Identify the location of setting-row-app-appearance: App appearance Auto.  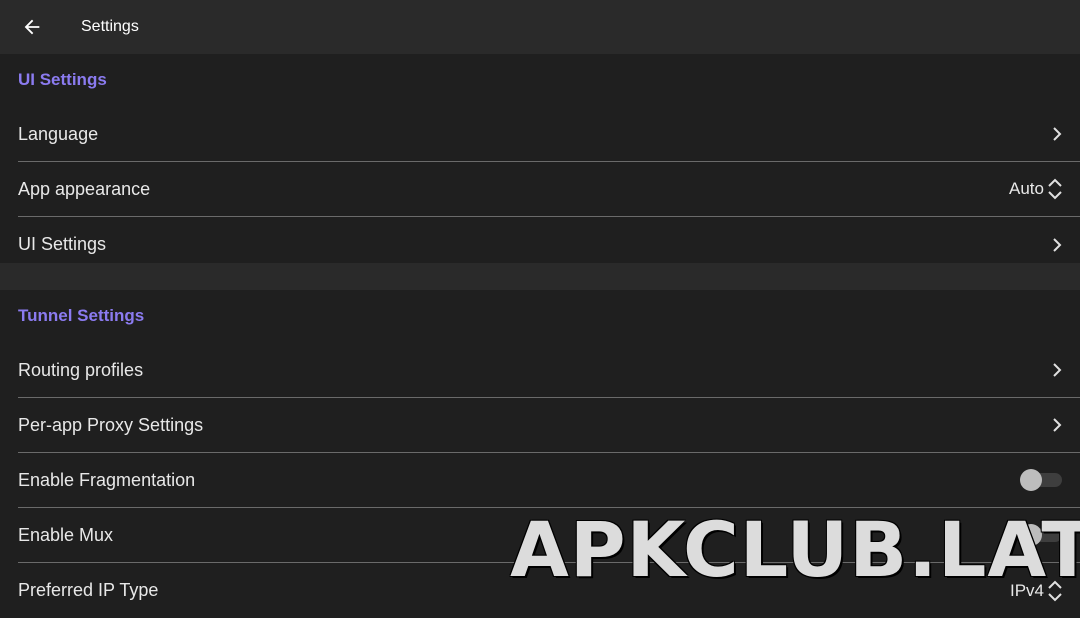
(549, 189).